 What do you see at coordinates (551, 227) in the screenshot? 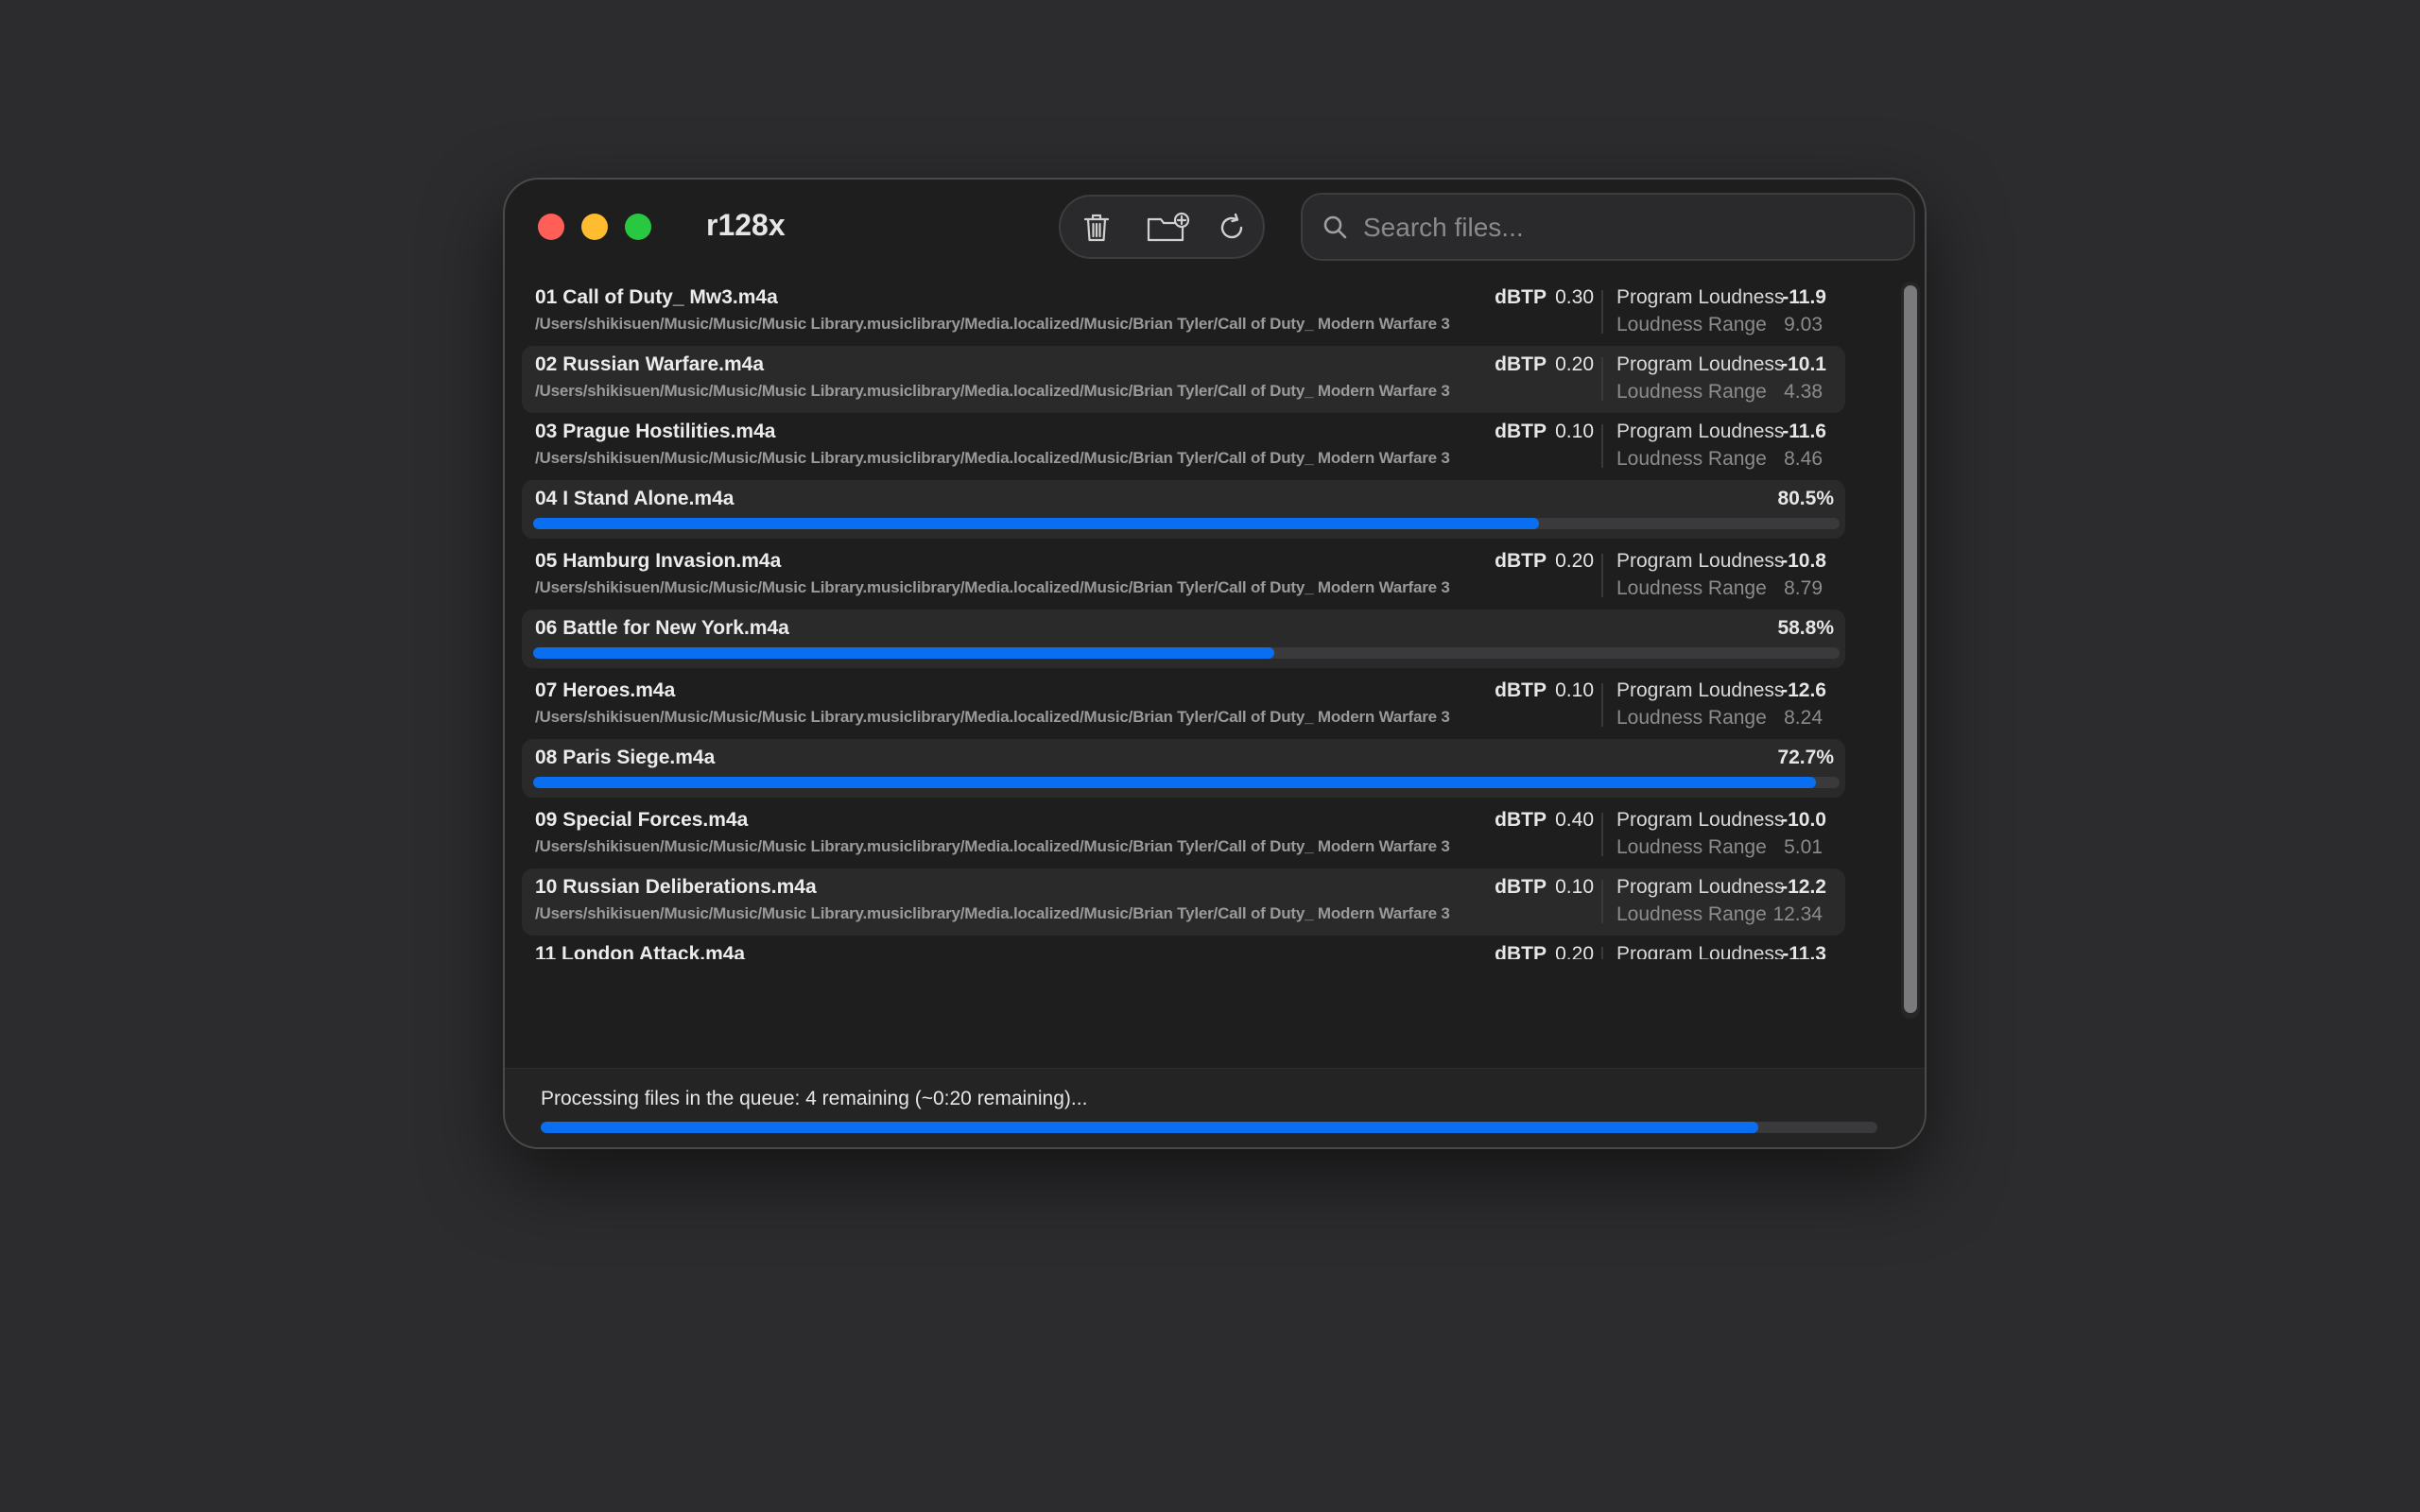
I see `close-window-button` at bounding box center [551, 227].